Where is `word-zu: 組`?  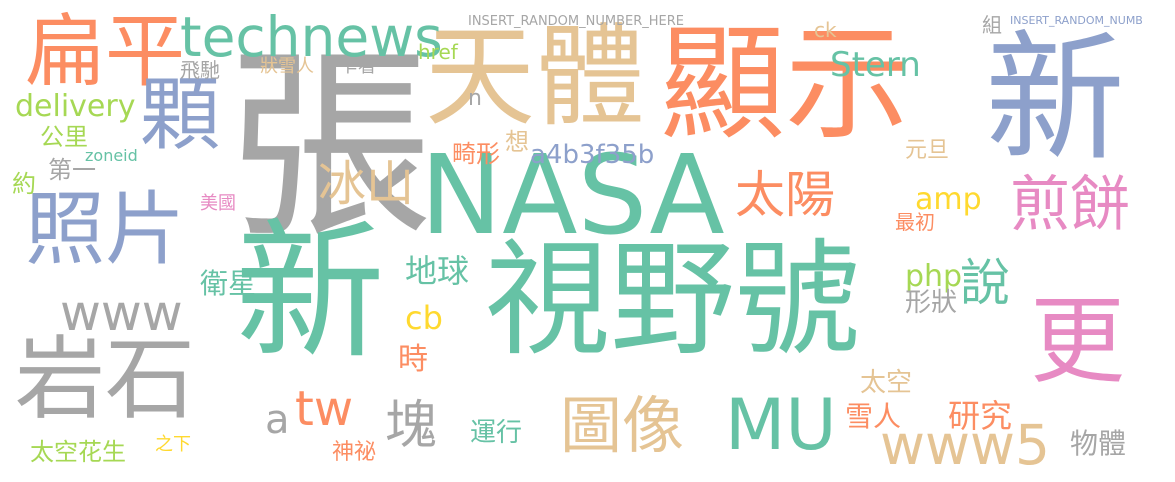
word-zu: 組 is located at coordinates (992, 25).